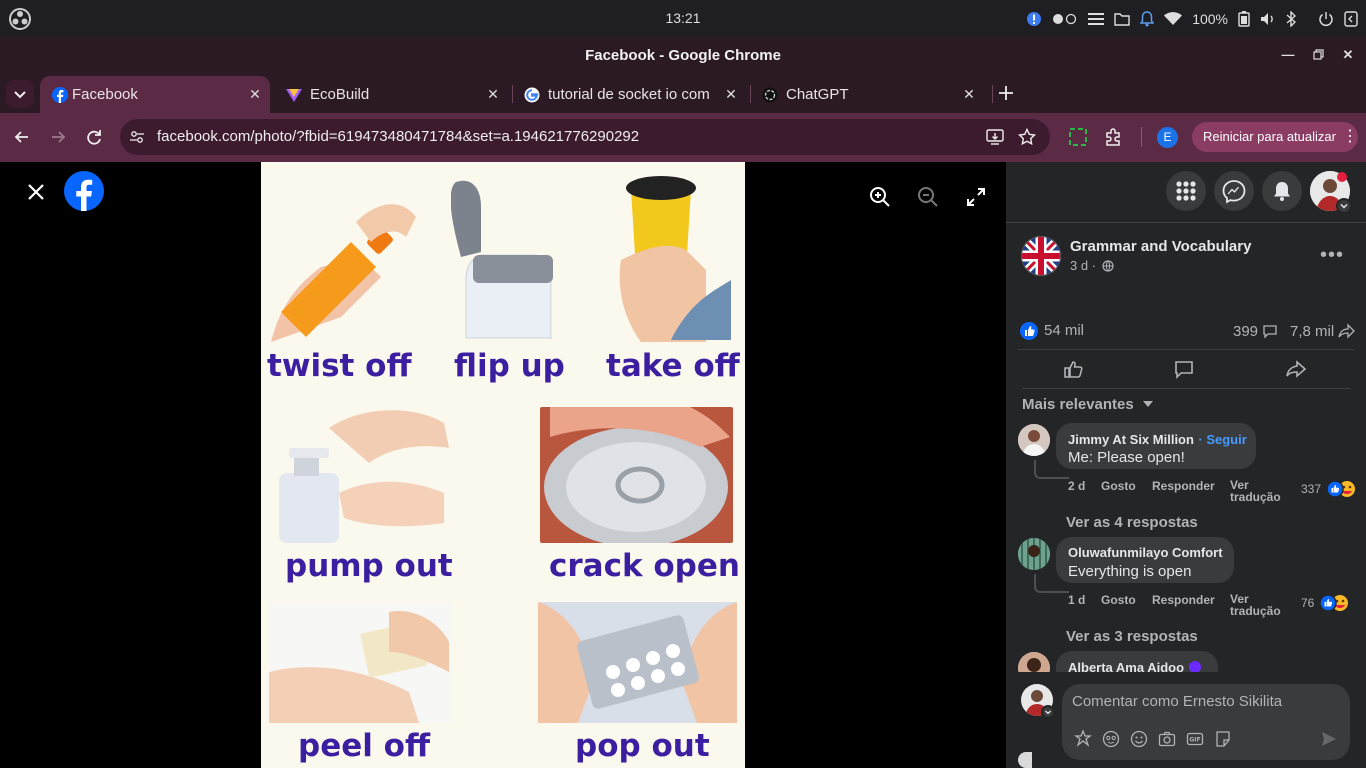 The width and height of the screenshot is (1366, 768). I want to click on alert-icon, so click(1034, 19).